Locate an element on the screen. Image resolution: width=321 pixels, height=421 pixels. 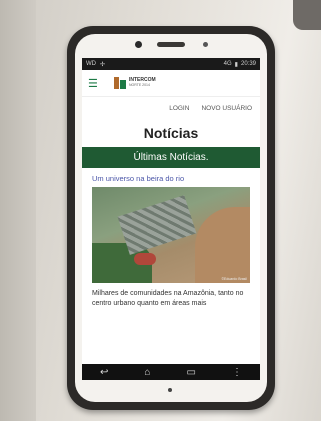
earpiece is located at coordinates (171, 44).